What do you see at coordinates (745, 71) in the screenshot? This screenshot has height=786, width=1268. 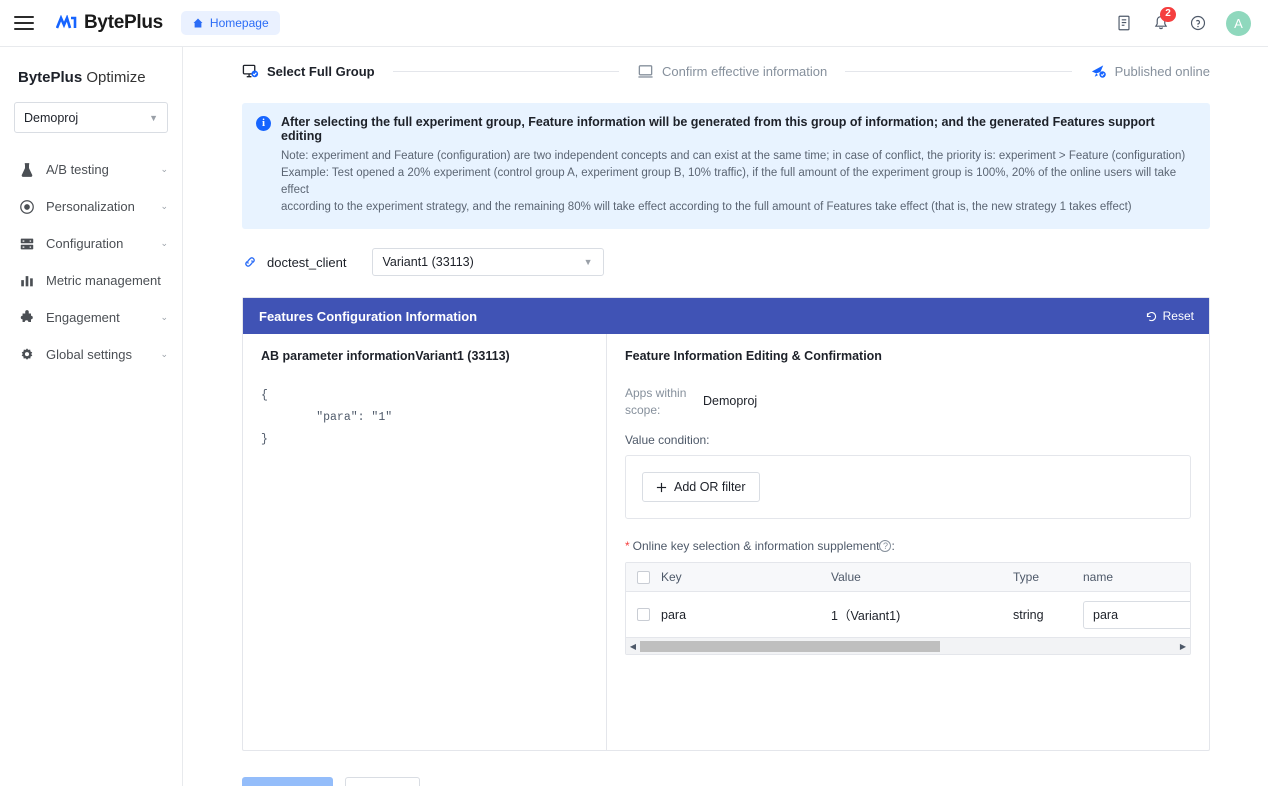 I see `step-label: Confirm effective information` at bounding box center [745, 71].